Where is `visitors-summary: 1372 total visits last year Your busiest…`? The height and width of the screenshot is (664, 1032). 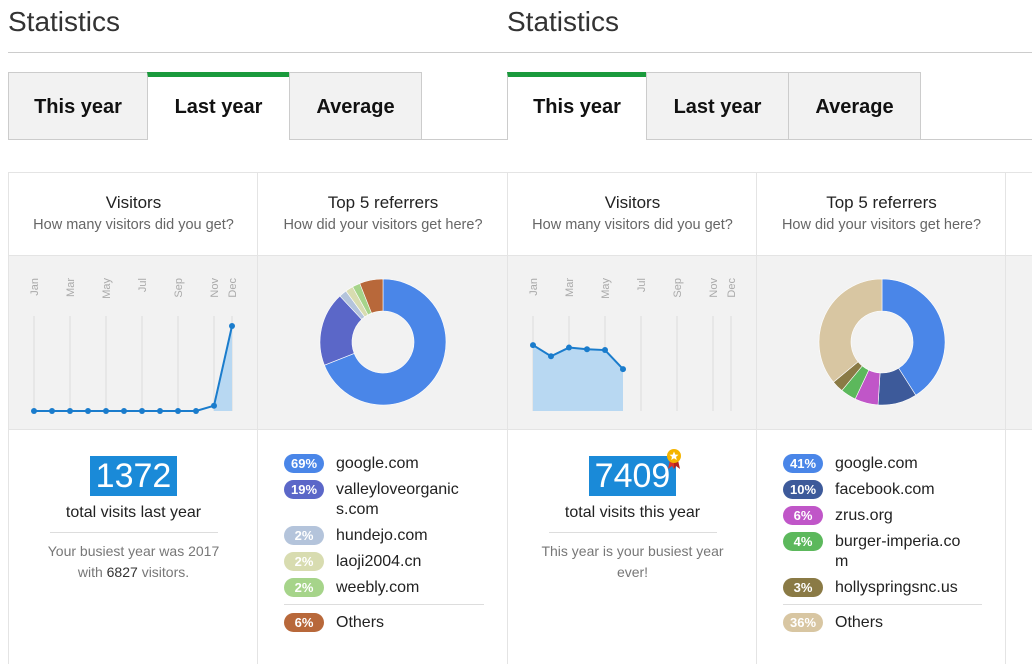 visitors-summary: 1372 total visits last year Your busiest… is located at coordinates (133, 547).